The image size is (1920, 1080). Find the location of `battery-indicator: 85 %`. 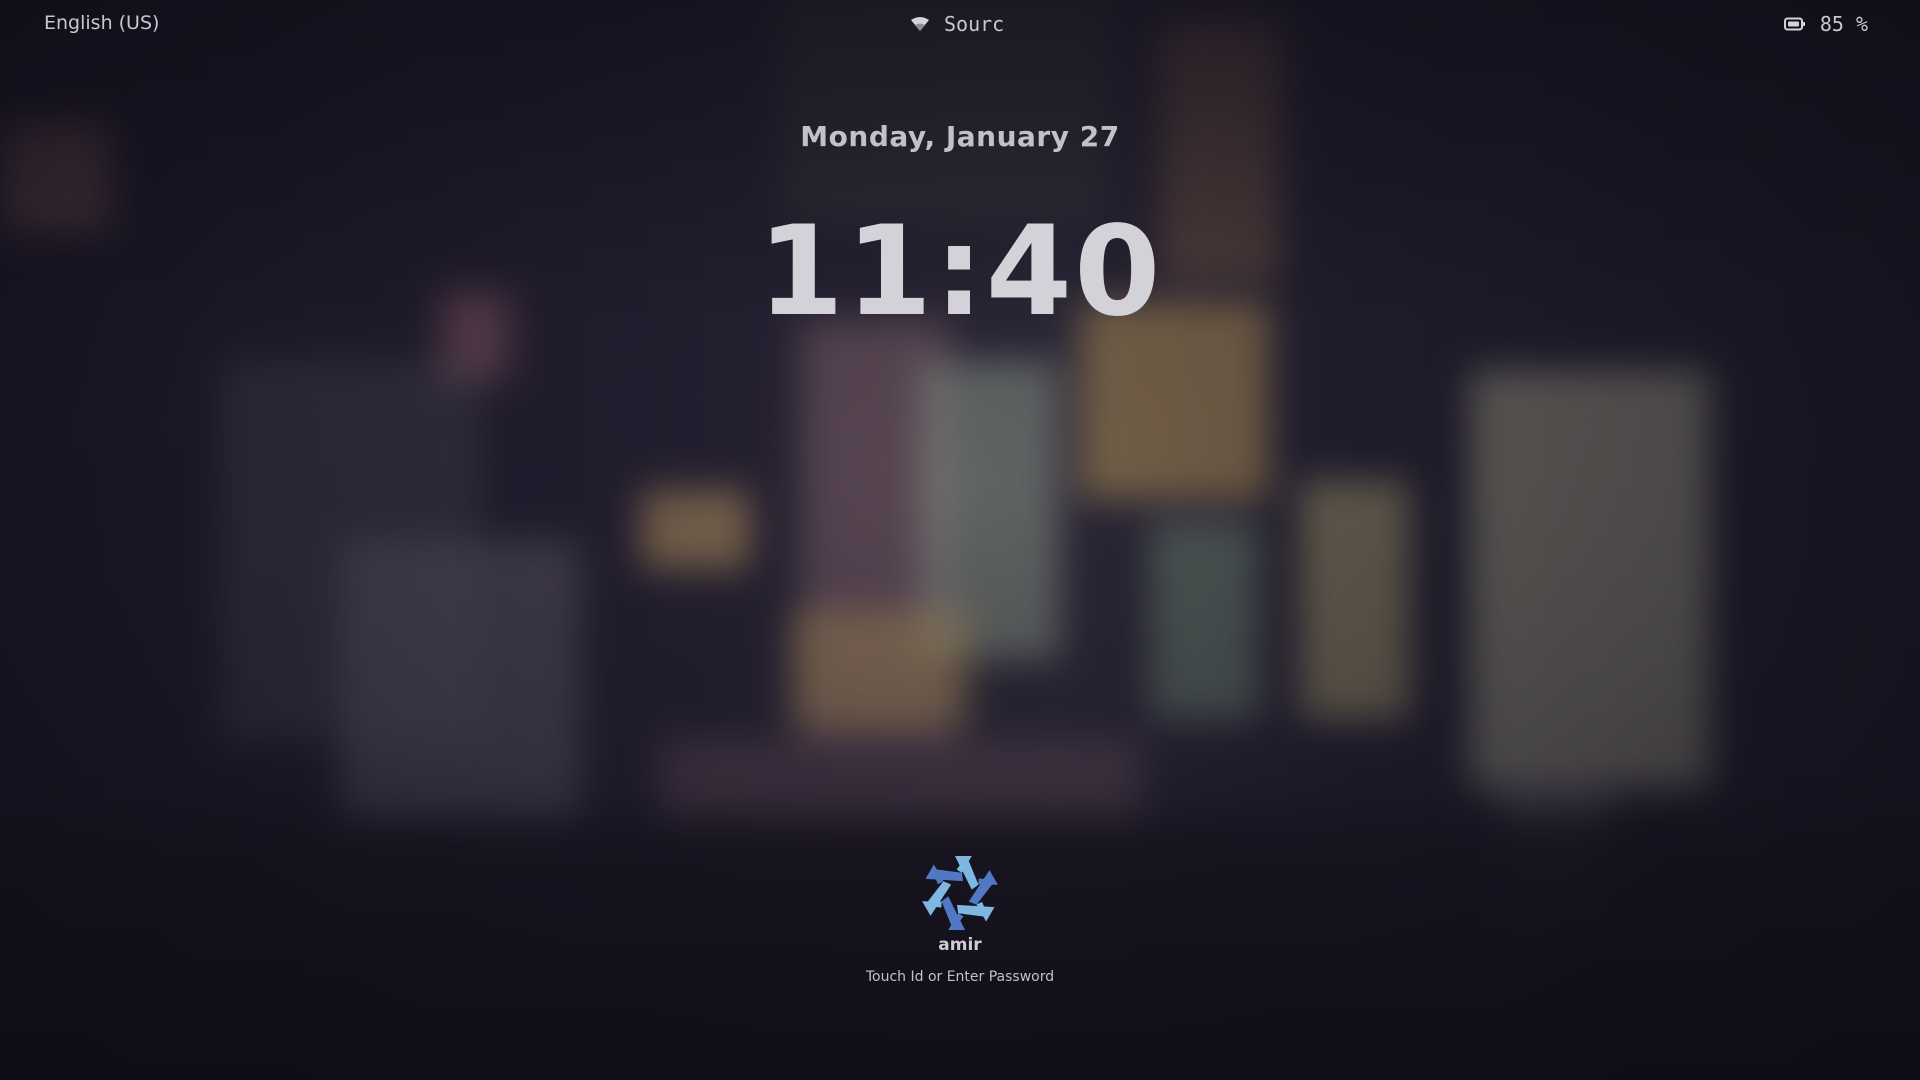

battery-indicator: 85 % is located at coordinates (1825, 24).